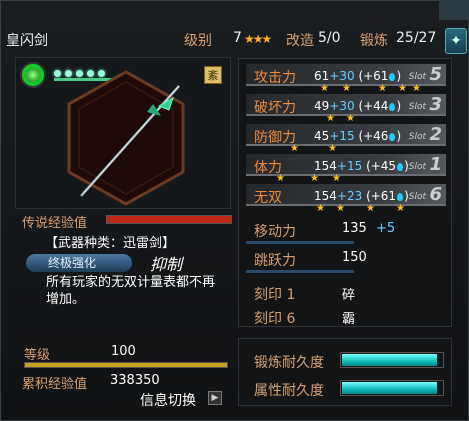 Image resolution: width=469 pixels, height=421 pixels. What do you see at coordinates (361, 196) in the screenshot?
I see `stat-value: 154+23 (+61)` at bounding box center [361, 196].